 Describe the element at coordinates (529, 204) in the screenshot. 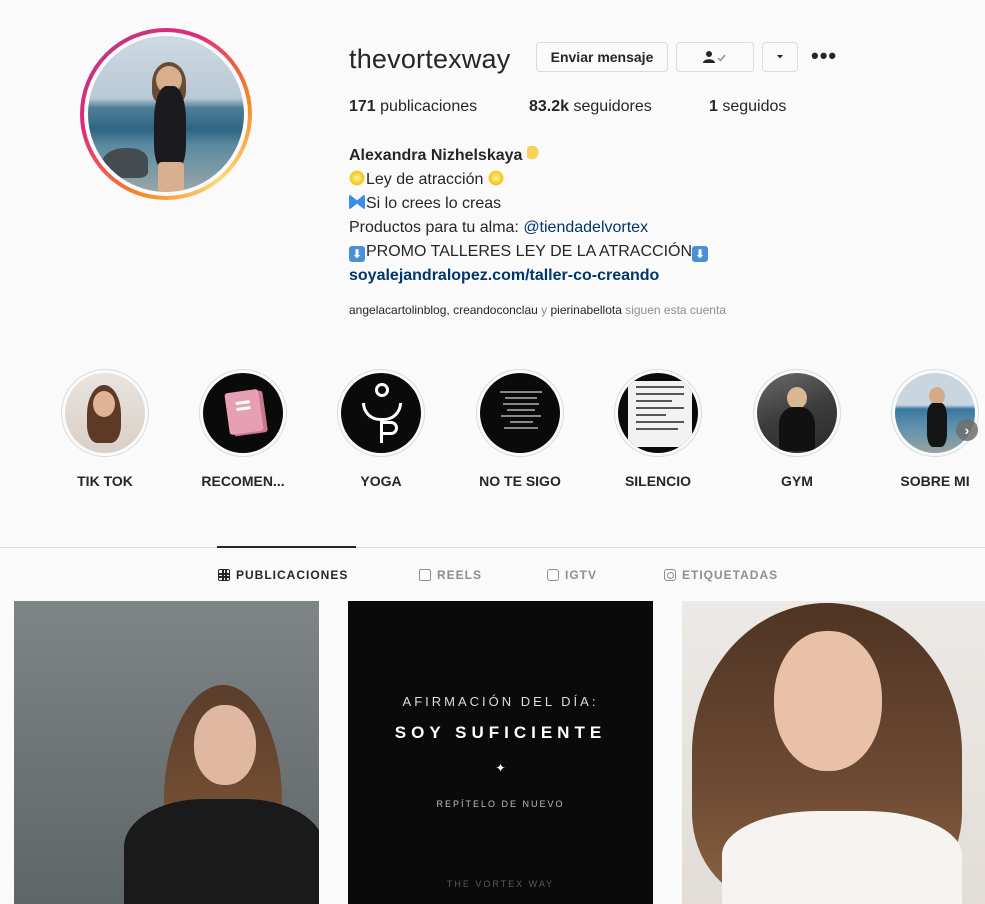

I see `bio-line-2: Si lo crees lo creas` at that location.